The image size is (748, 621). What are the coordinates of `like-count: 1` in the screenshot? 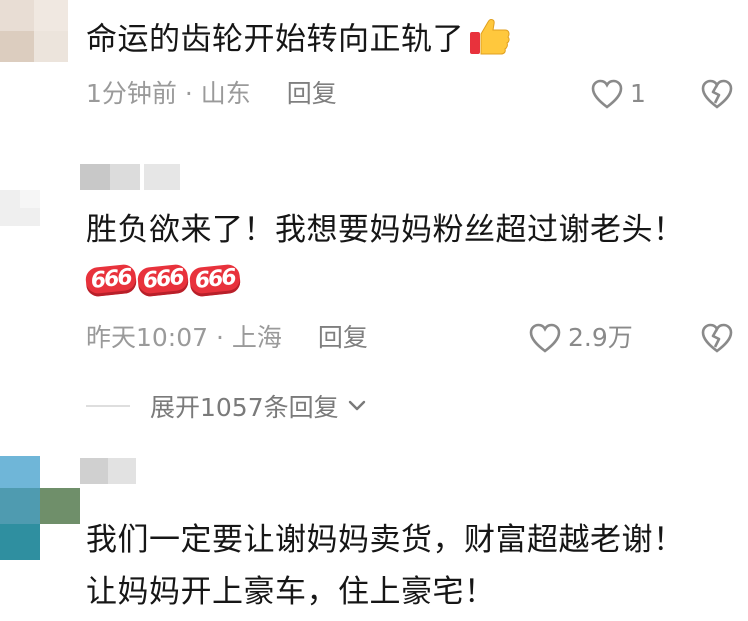 It's located at (638, 93).